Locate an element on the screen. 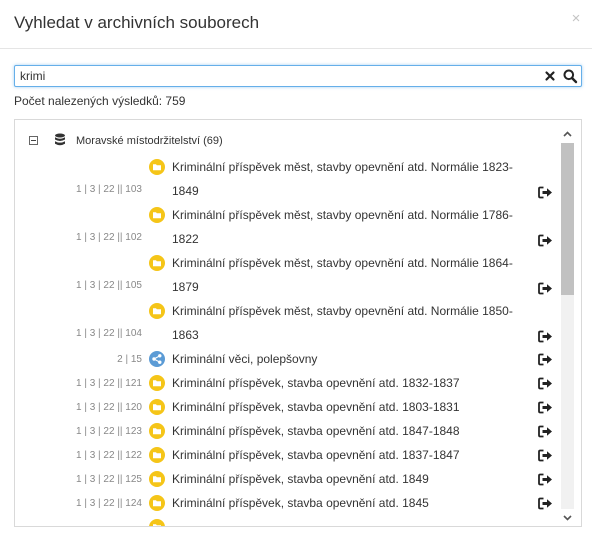 This screenshot has height=540, width=592. reference-code: 1 | 3 | 22 || 123 is located at coordinates (109, 431).